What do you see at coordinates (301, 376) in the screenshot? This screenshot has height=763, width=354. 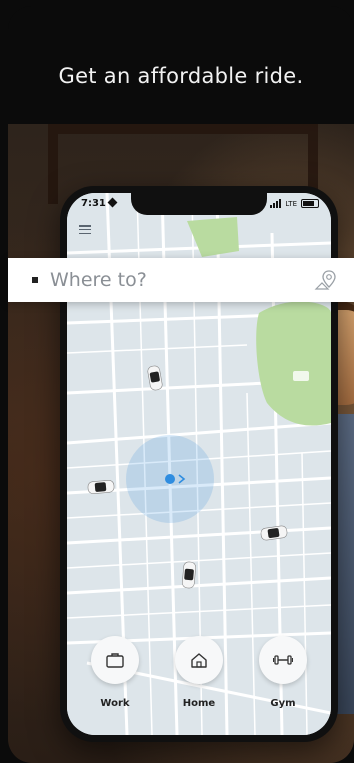 I see `park-marker` at bounding box center [301, 376].